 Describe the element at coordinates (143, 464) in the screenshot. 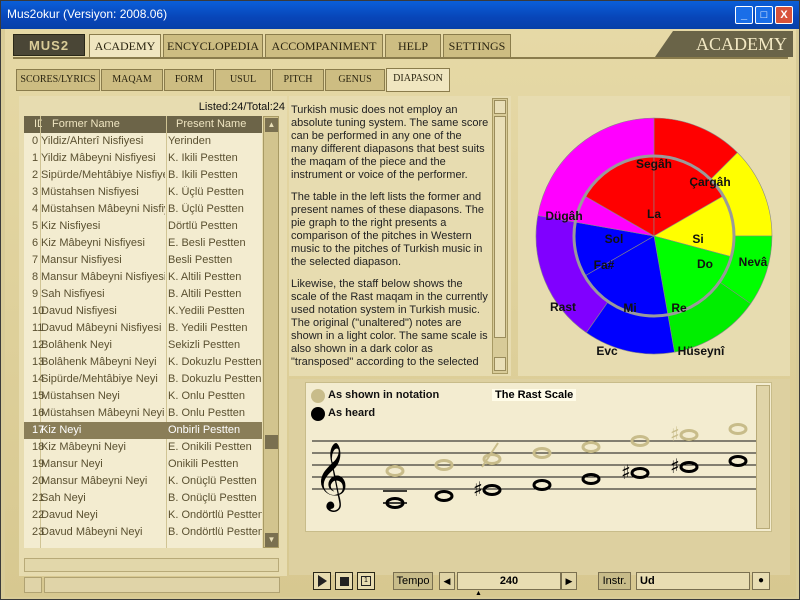

I see `table-row: 19 Mansur Neyi Onikili Pestten` at that location.